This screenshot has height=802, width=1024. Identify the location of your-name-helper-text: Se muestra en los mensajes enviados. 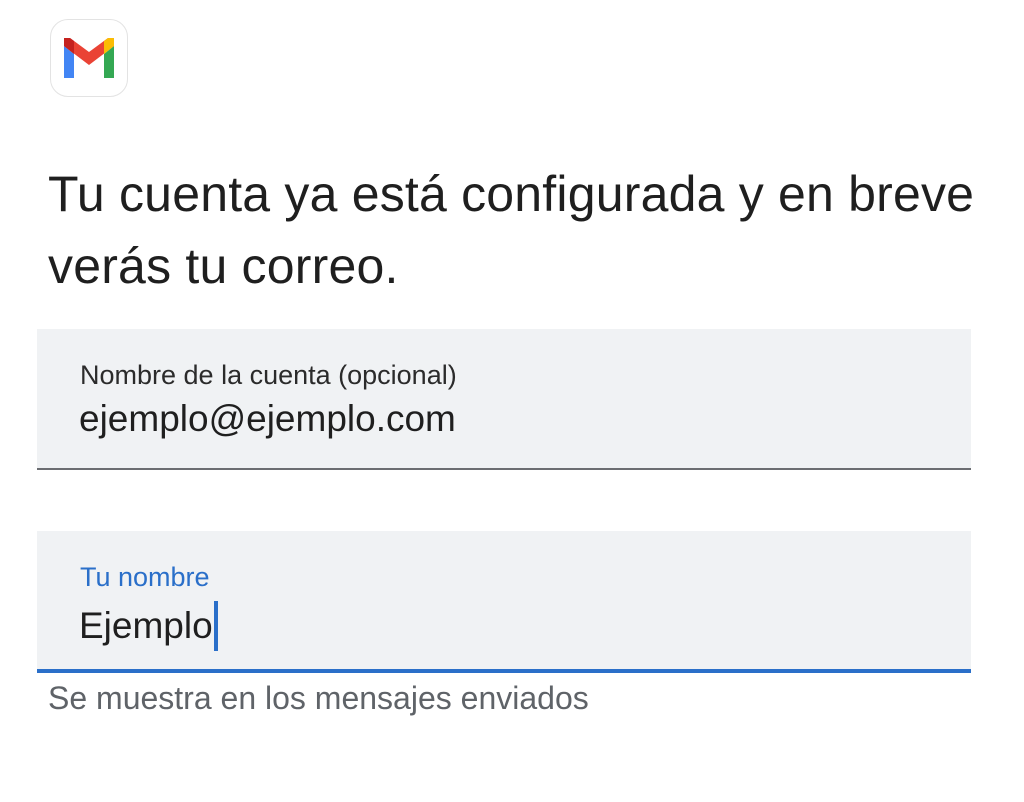
(318, 698).